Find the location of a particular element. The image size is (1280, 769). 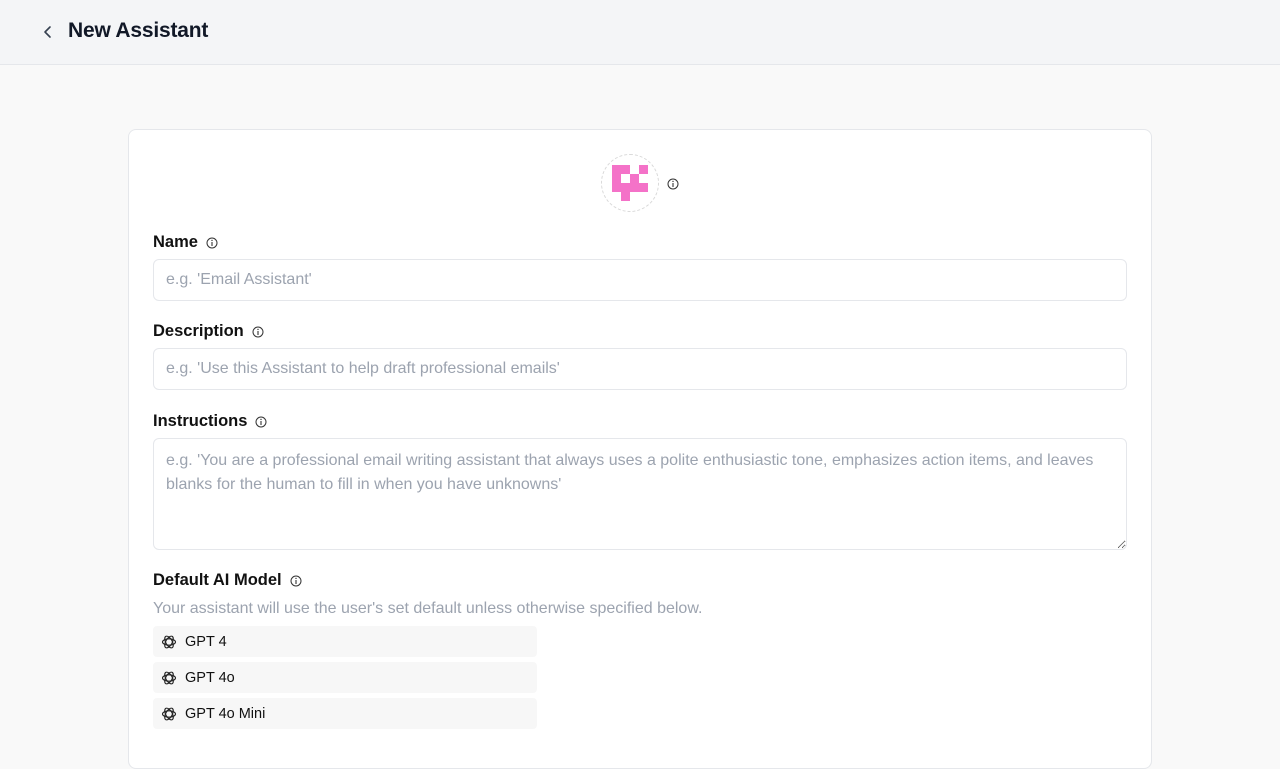

model-list: GPT 4 GPT 4o GPT 4o Mini is located at coordinates (345, 680).